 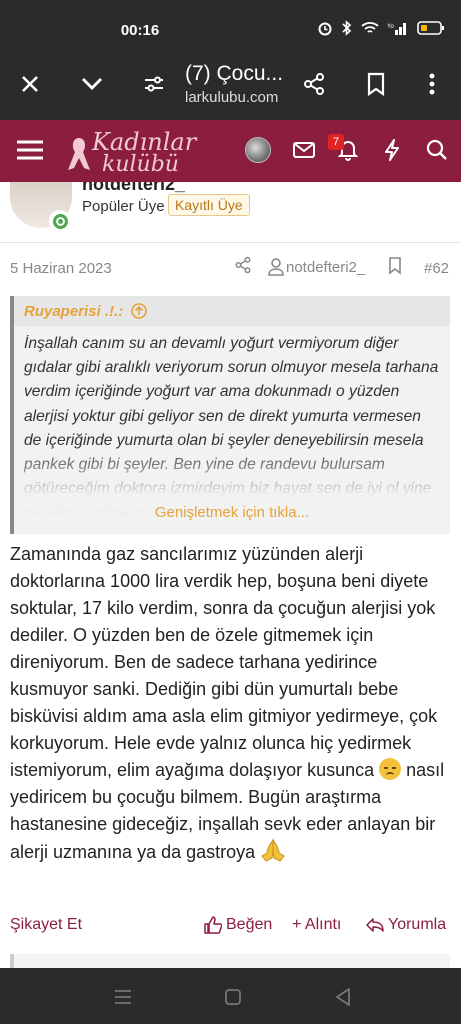 I want to click on status-time: 00:16, so click(x=140, y=30).